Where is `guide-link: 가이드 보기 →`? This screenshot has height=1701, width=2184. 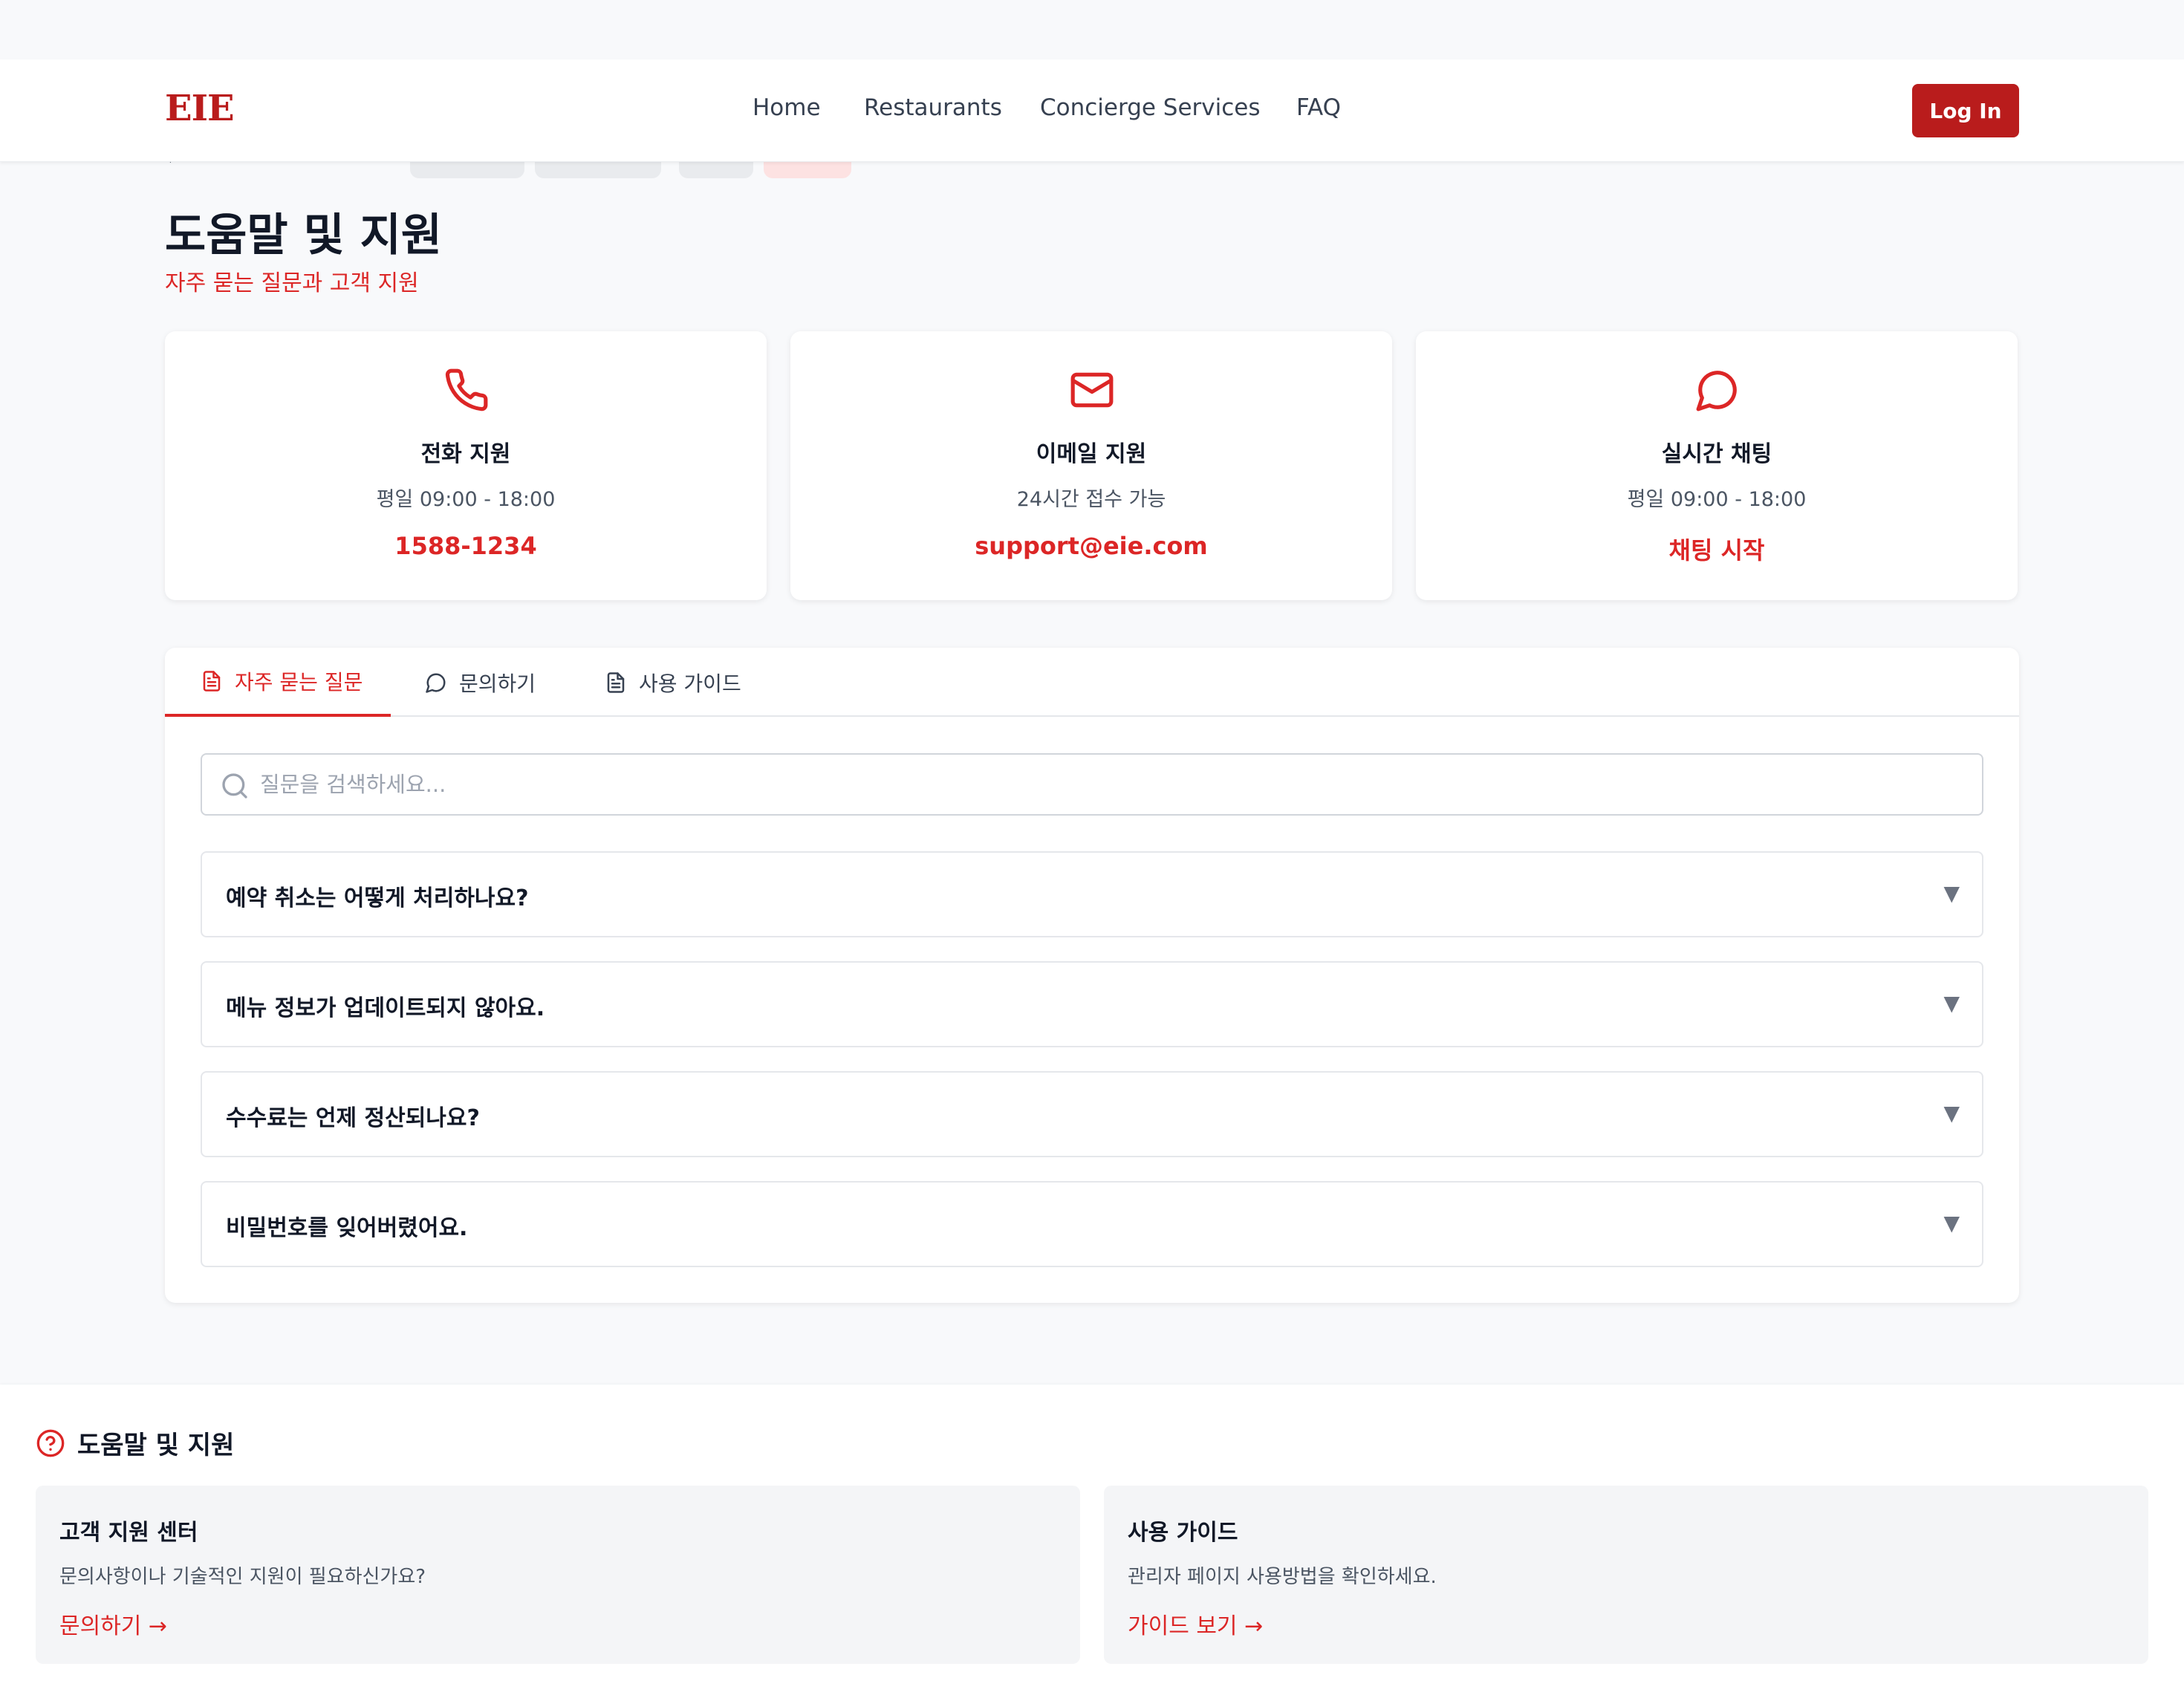 guide-link: 가이드 보기 → is located at coordinates (1195, 1623).